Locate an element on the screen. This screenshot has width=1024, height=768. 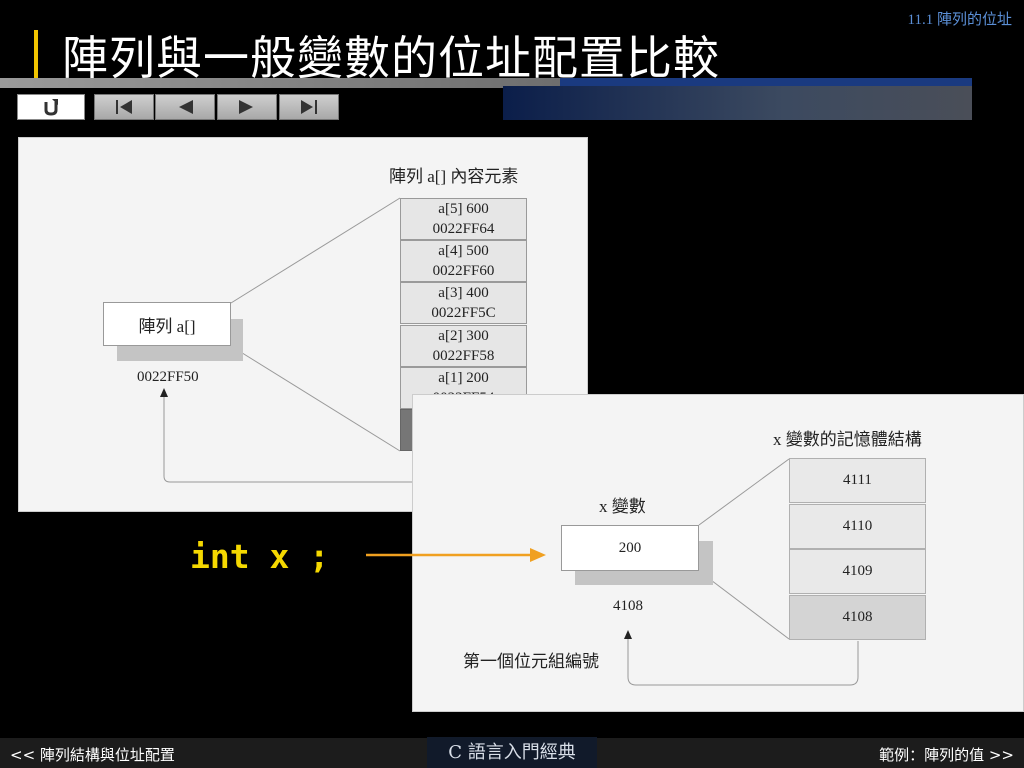
previous-topic-link: << 陣列結構與位址配置 is located at coordinates (92, 754).